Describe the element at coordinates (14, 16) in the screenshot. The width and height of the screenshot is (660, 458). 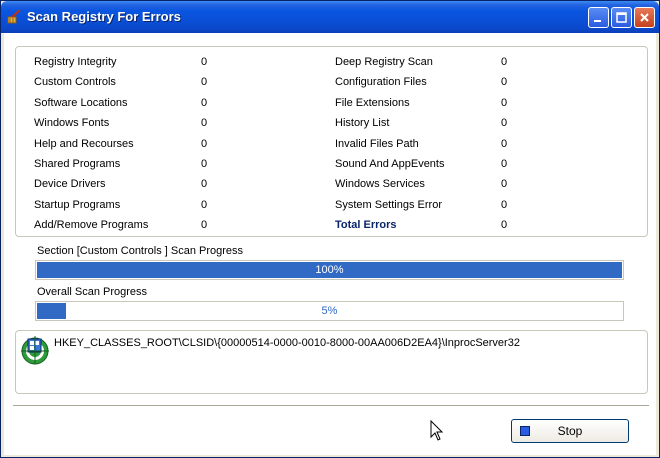
I see `app-broom-icon` at that location.